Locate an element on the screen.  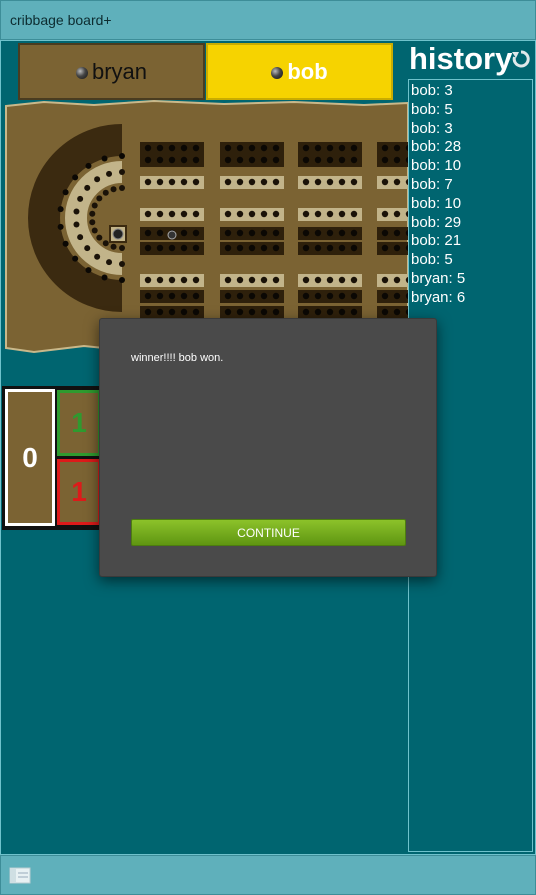
app-title-bar: cribbage board+ is located at coordinates (268, 20).